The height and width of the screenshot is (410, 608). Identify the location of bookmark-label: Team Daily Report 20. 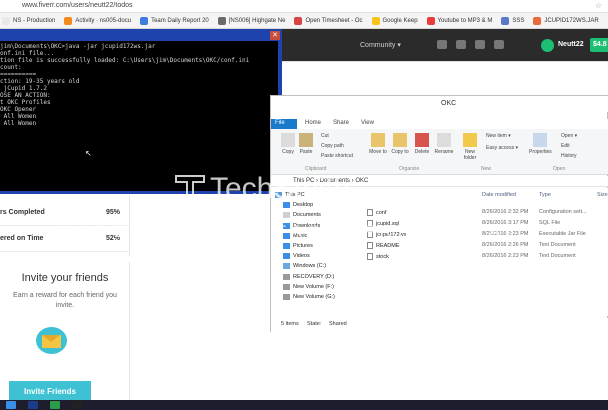
(180, 20).